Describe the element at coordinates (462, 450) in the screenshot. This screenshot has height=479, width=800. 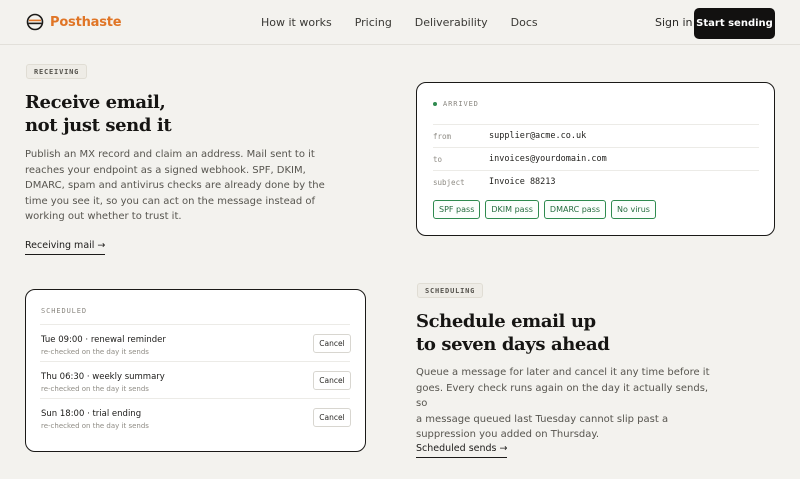
I see `scheduled-sends-link: Scheduled sends →` at that location.